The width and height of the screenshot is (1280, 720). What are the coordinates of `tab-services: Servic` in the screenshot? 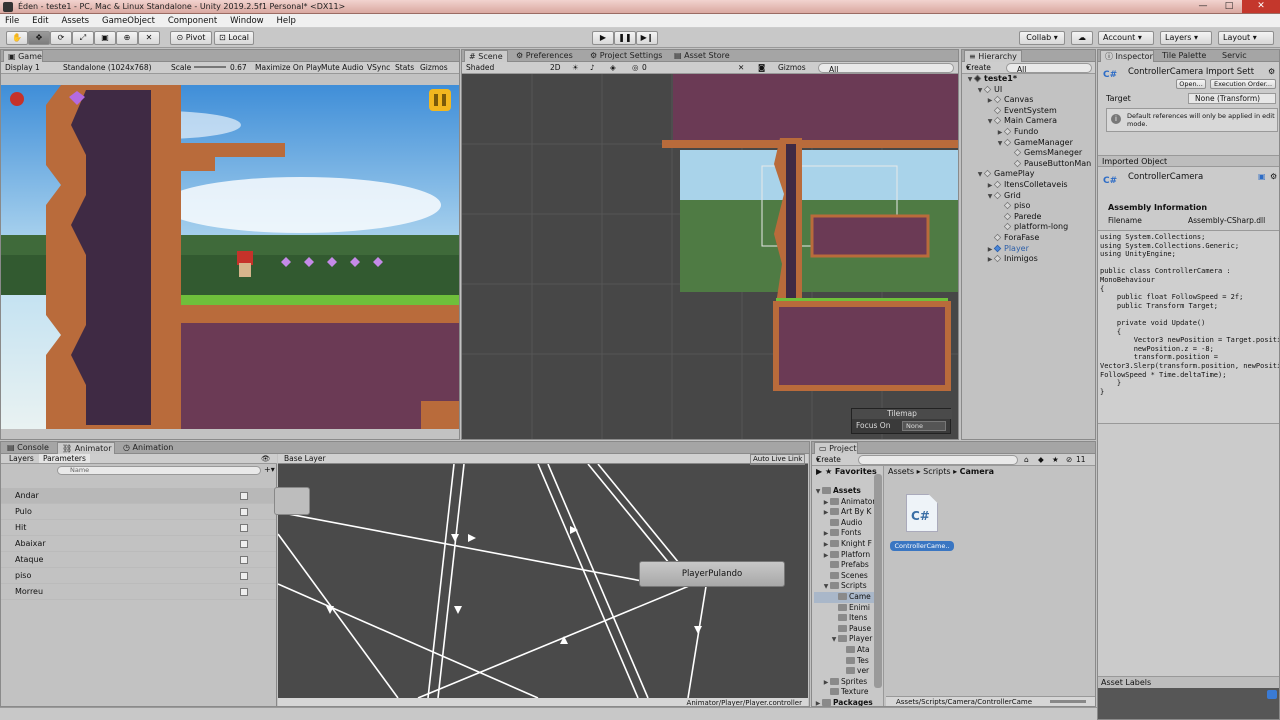 It's located at (1234, 56).